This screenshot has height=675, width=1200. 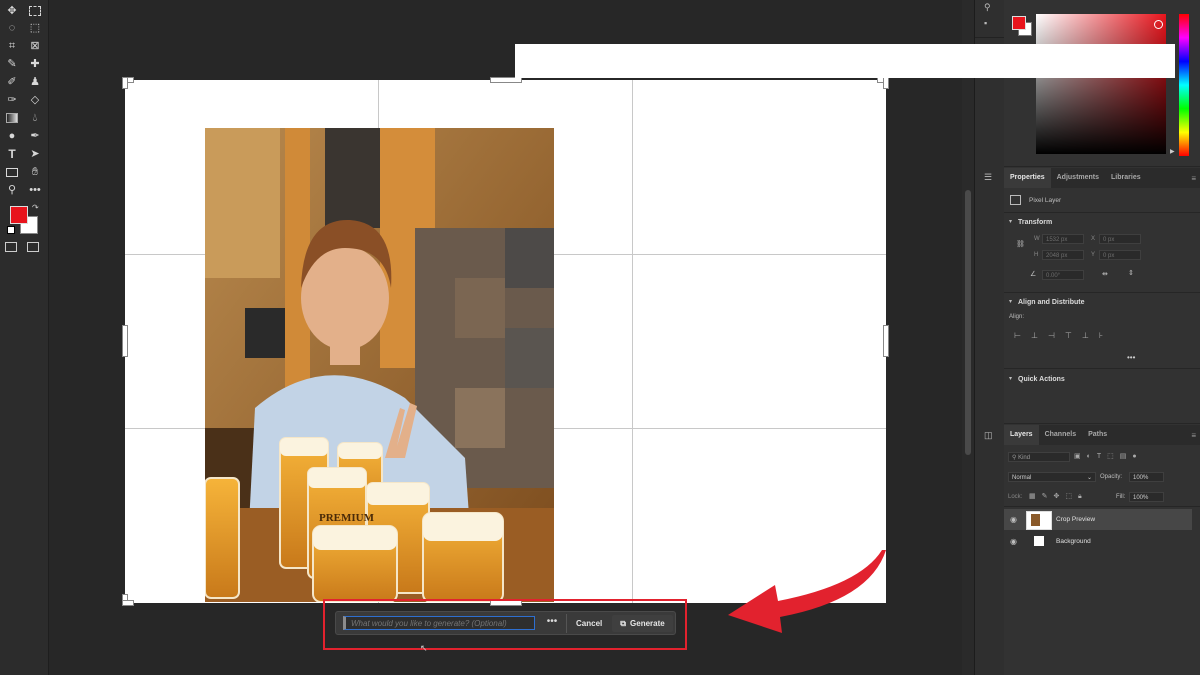 I want to click on tab-paths: Paths, so click(x=1097, y=435).